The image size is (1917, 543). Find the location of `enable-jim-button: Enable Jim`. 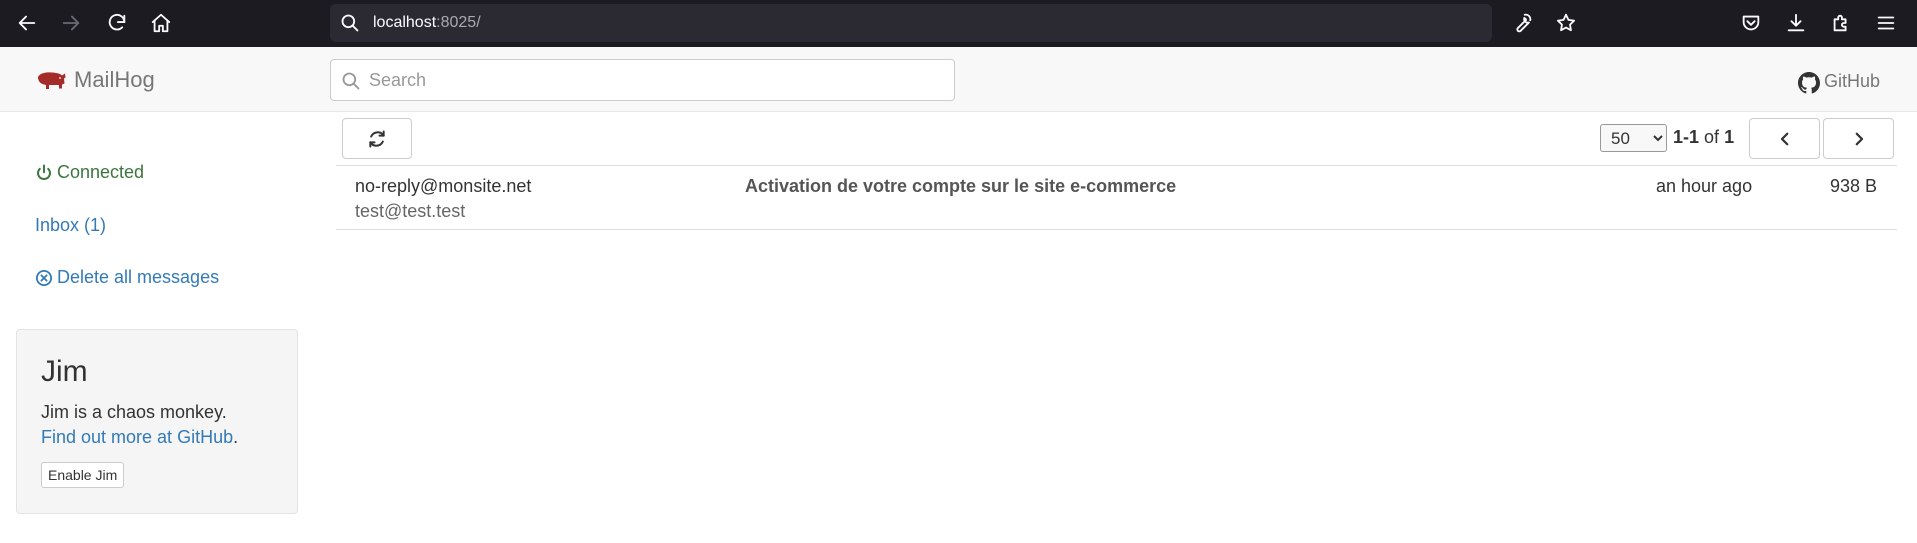

enable-jim-button: Enable Jim is located at coordinates (83, 475).